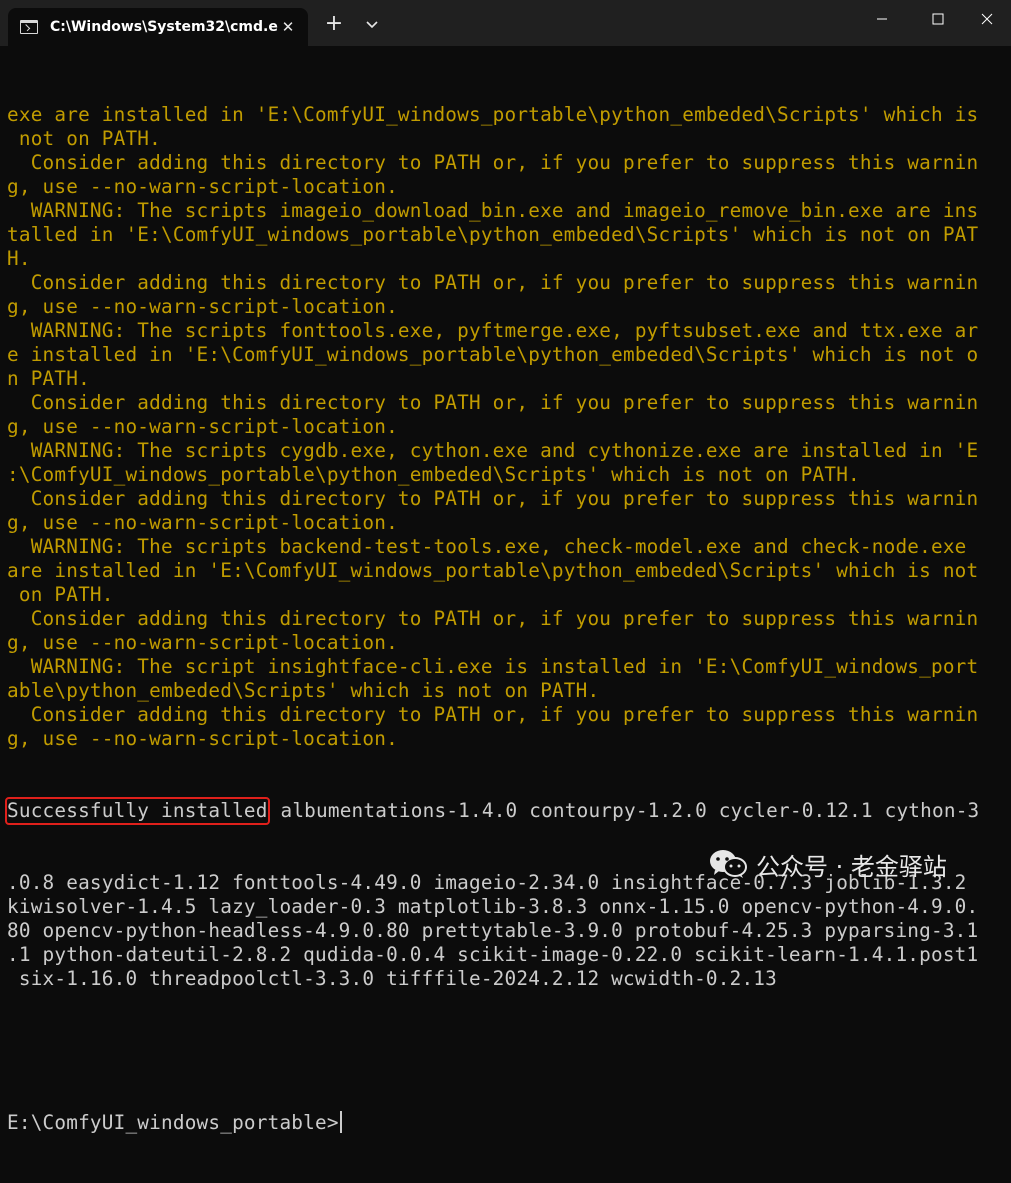 This screenshot has width=1011, height=1183. I want to click on watermark: 公众号 · 老金驿站, so click(827, 864).